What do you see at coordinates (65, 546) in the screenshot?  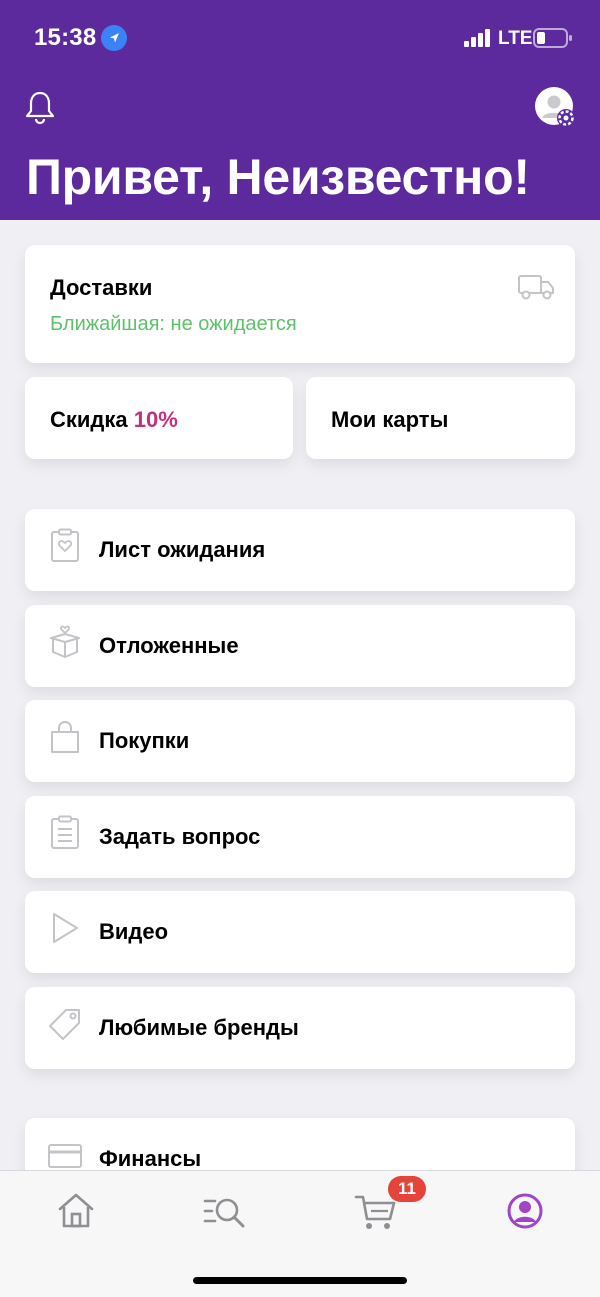 I see `waitlist-icon` at bounding box center [65, 546].